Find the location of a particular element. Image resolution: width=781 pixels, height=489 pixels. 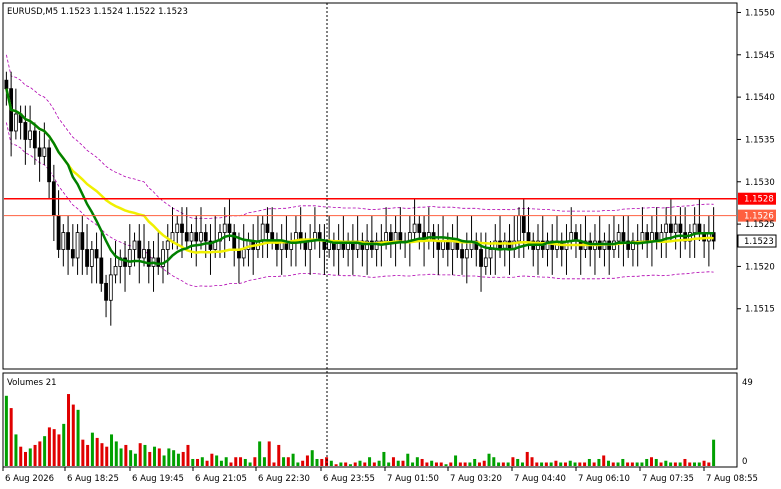

volume-bars is located at coordinates (360, 430).